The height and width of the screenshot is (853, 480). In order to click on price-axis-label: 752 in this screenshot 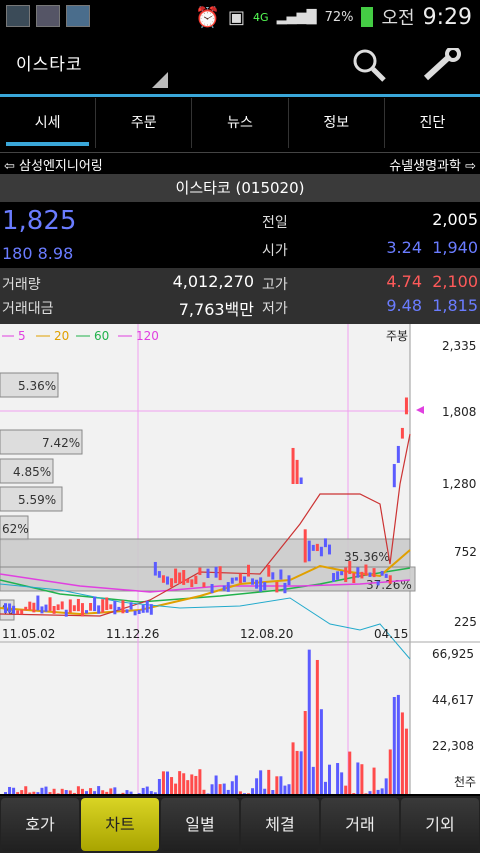, I will do `click(465, 552)`.